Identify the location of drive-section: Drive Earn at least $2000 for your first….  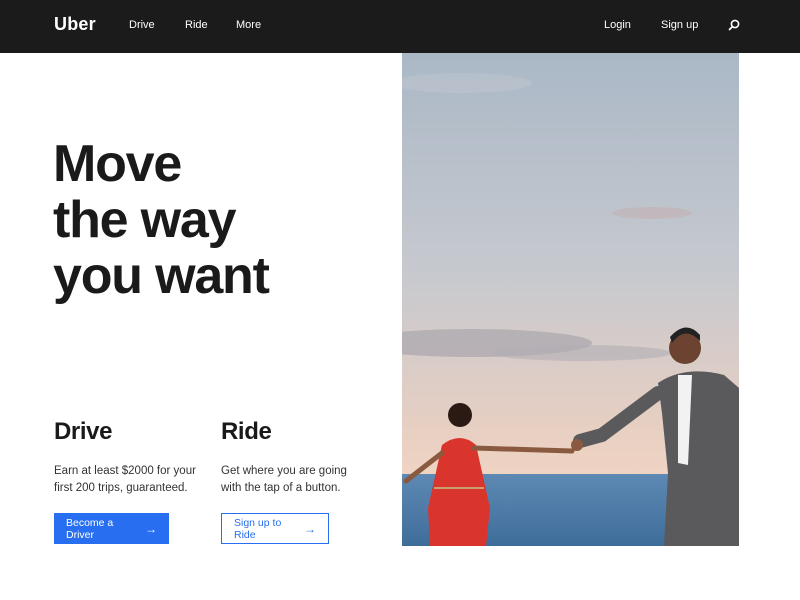
(134, 457).